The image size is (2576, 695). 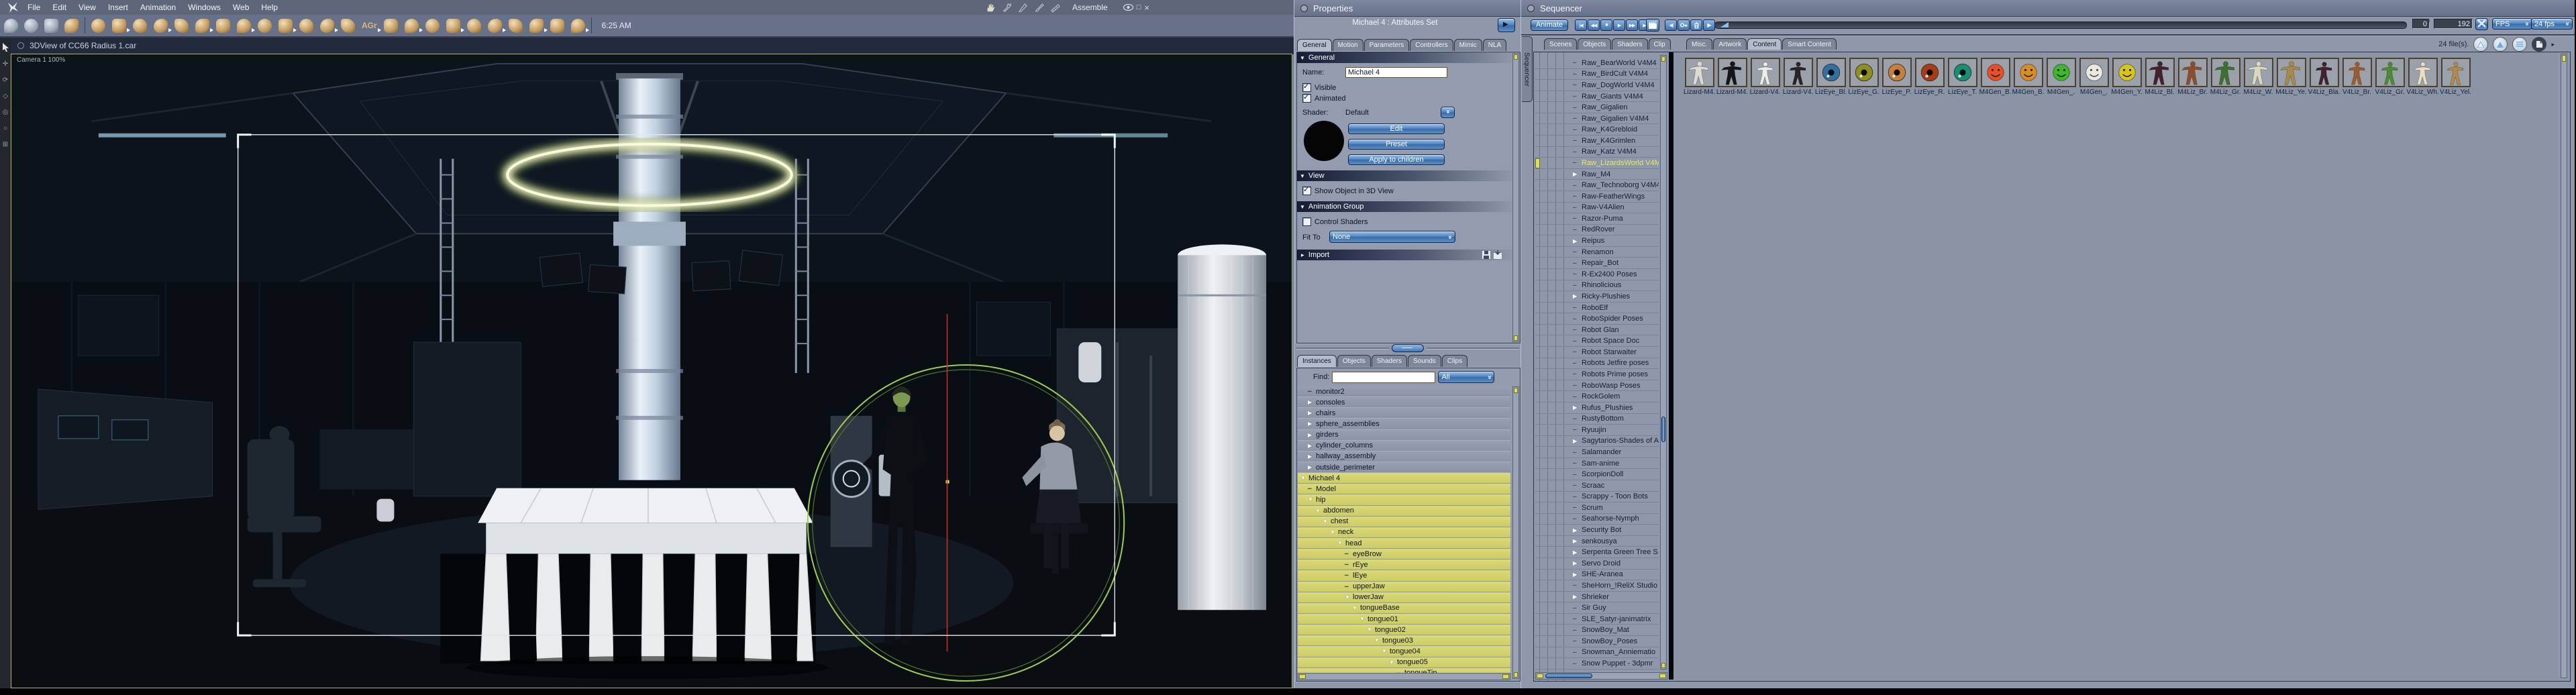 What do you see at coordinates (1995, 77) in the screenshot?
I see `content-thumbnail: M4Gen_B.` at bounding box center [1995, 77].